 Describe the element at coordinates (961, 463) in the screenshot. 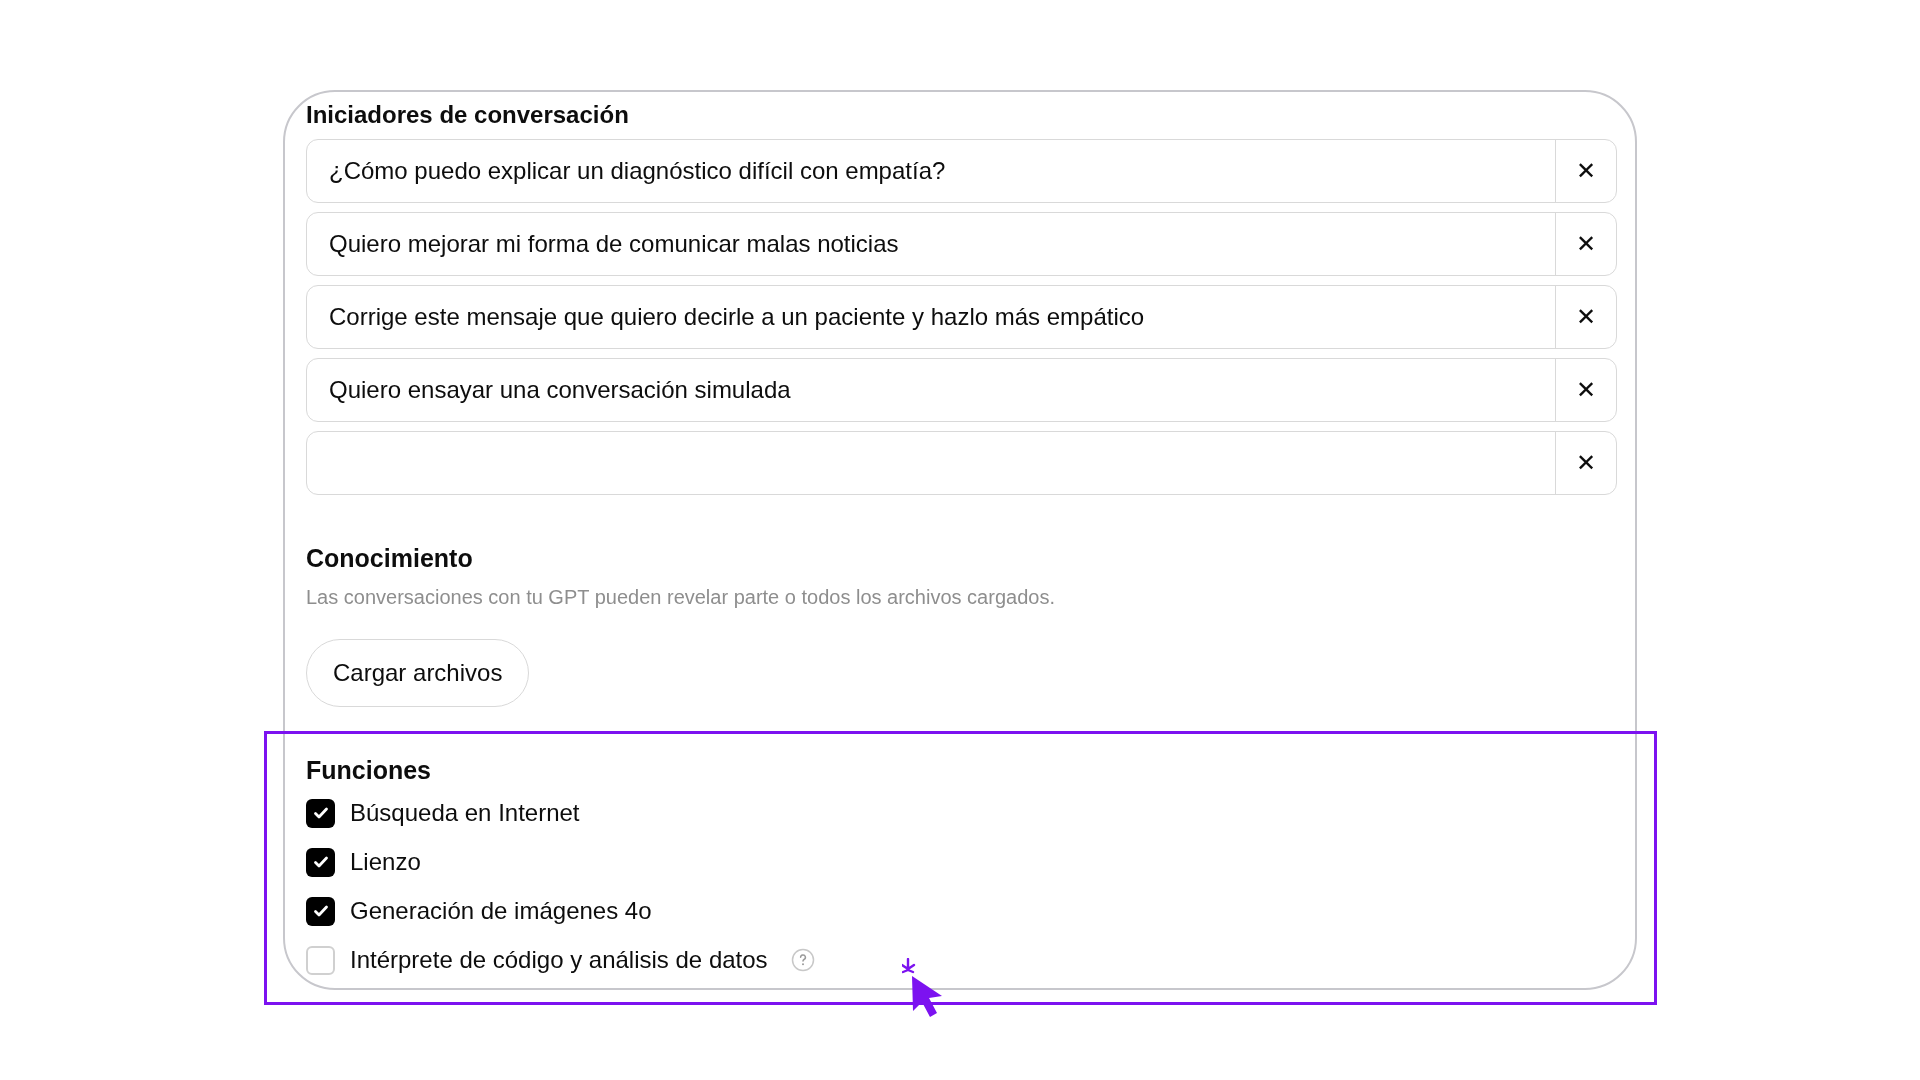

I see `starter-field: ✕` at that location.